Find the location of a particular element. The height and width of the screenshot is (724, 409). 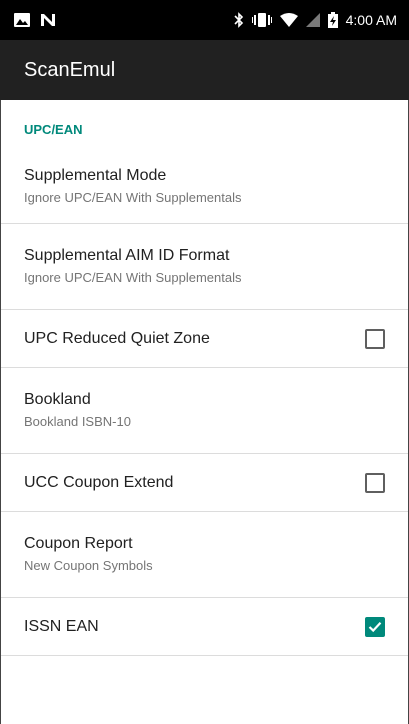

ucc-coupon-extend-checkbox is located at coordinates (375, 482).